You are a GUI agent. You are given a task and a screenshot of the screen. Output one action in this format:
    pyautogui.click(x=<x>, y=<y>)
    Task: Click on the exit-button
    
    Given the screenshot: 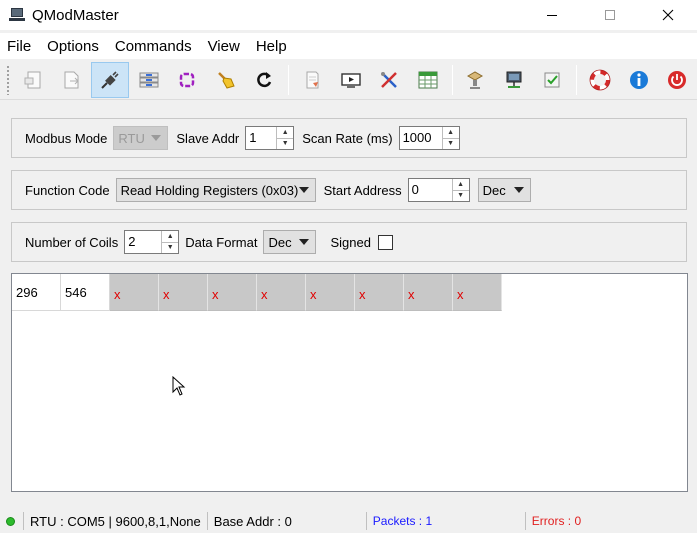 What is the action you would take?
    pyautogui.click(x=677, y=80)
    